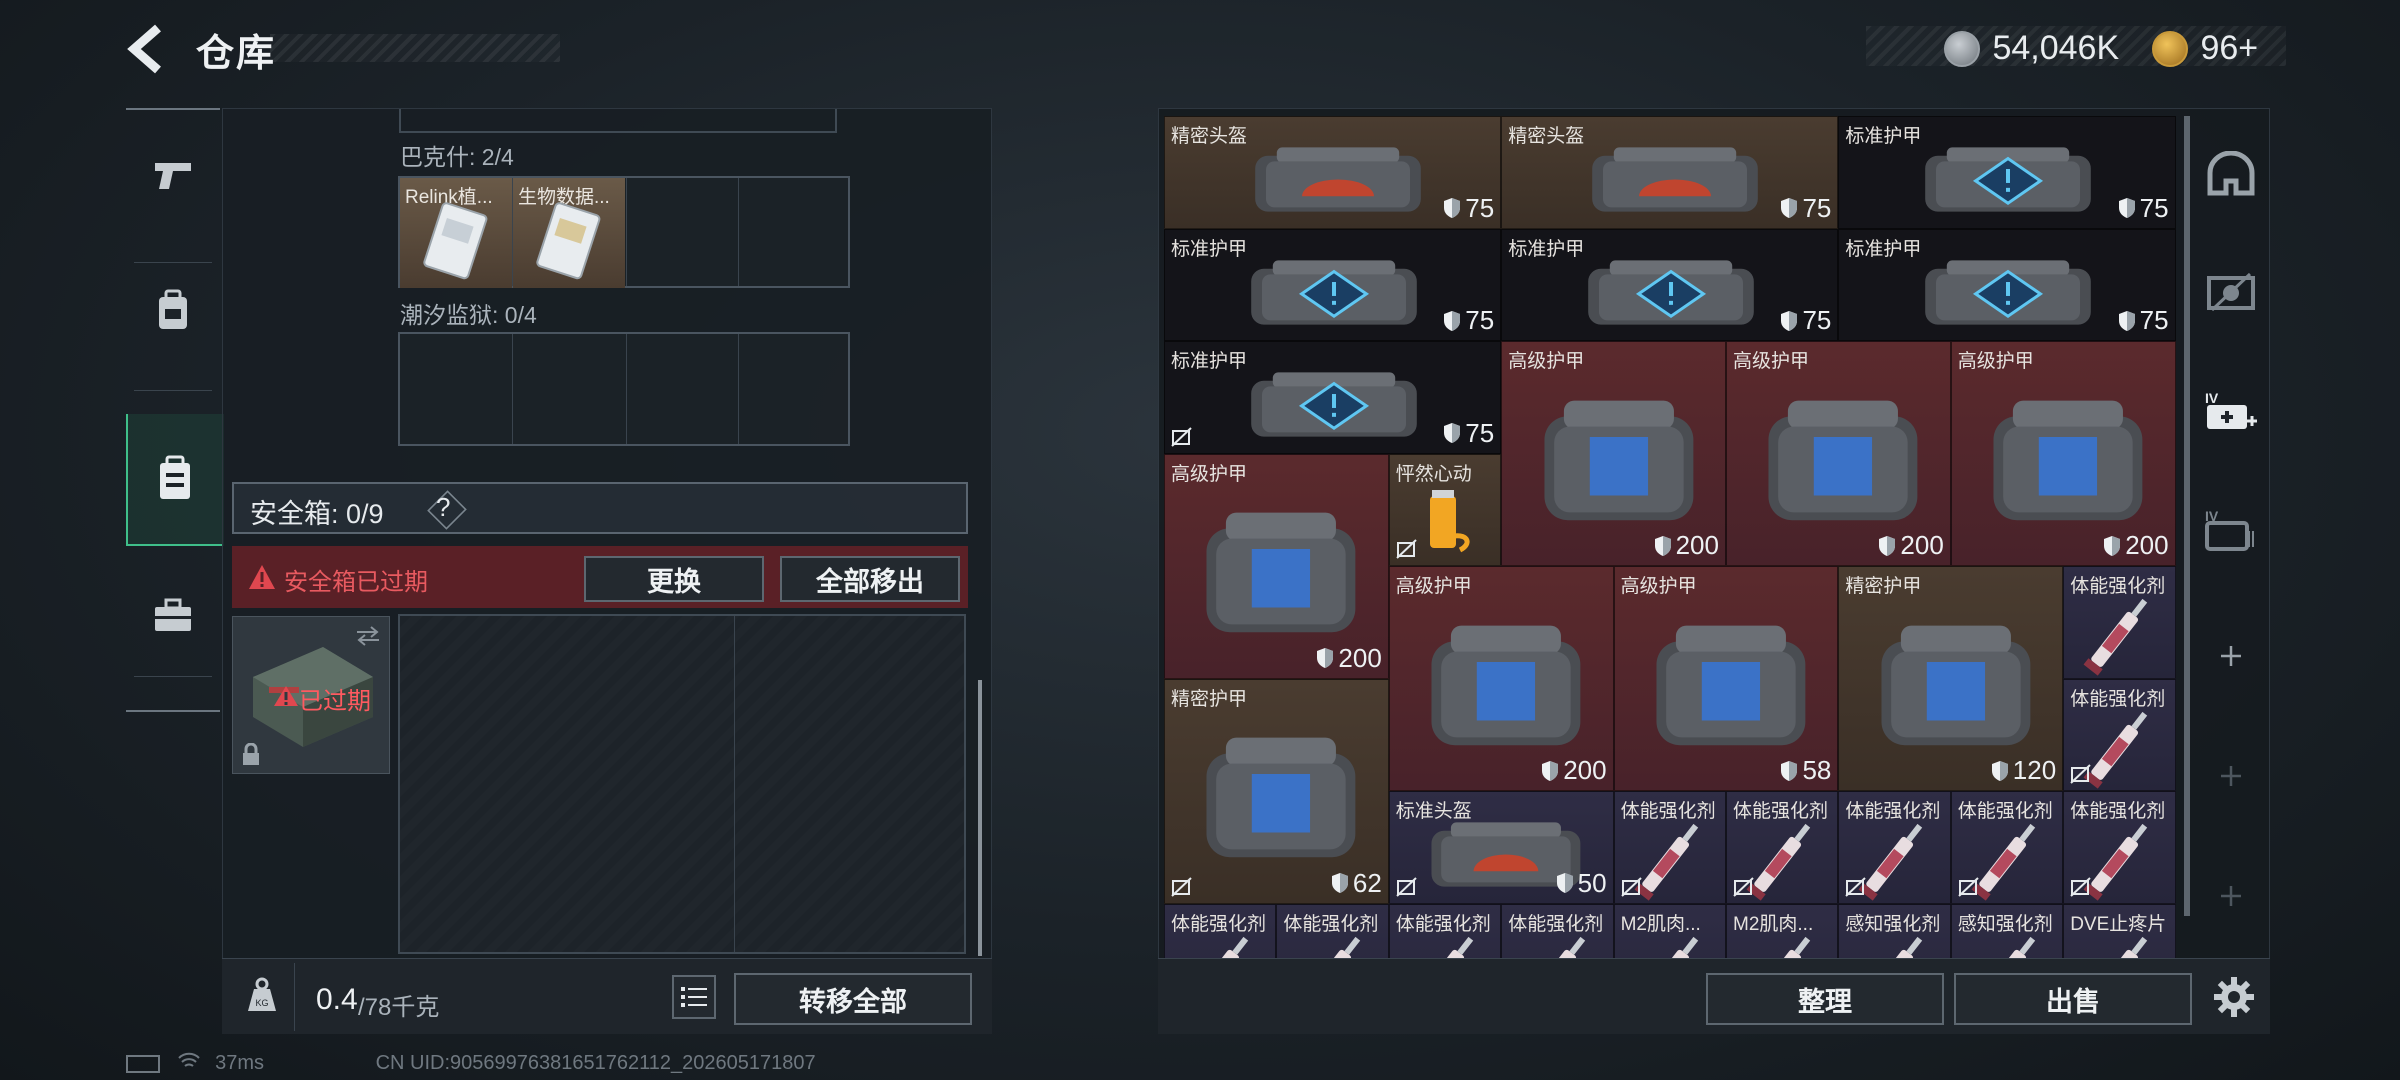 Image resolution: width=2400 pixels, height=1080 pixels. What do you see at coordinates (1209, 474) in the screenshot?
I see `item-name: 高级护甲` at bounding box center [1209, 474].